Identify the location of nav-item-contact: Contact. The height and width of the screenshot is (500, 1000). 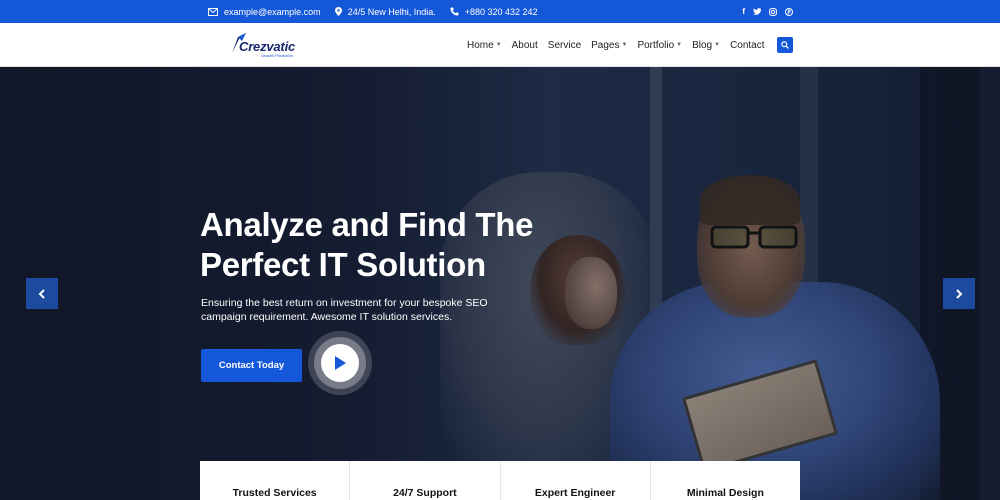
(747, 45).